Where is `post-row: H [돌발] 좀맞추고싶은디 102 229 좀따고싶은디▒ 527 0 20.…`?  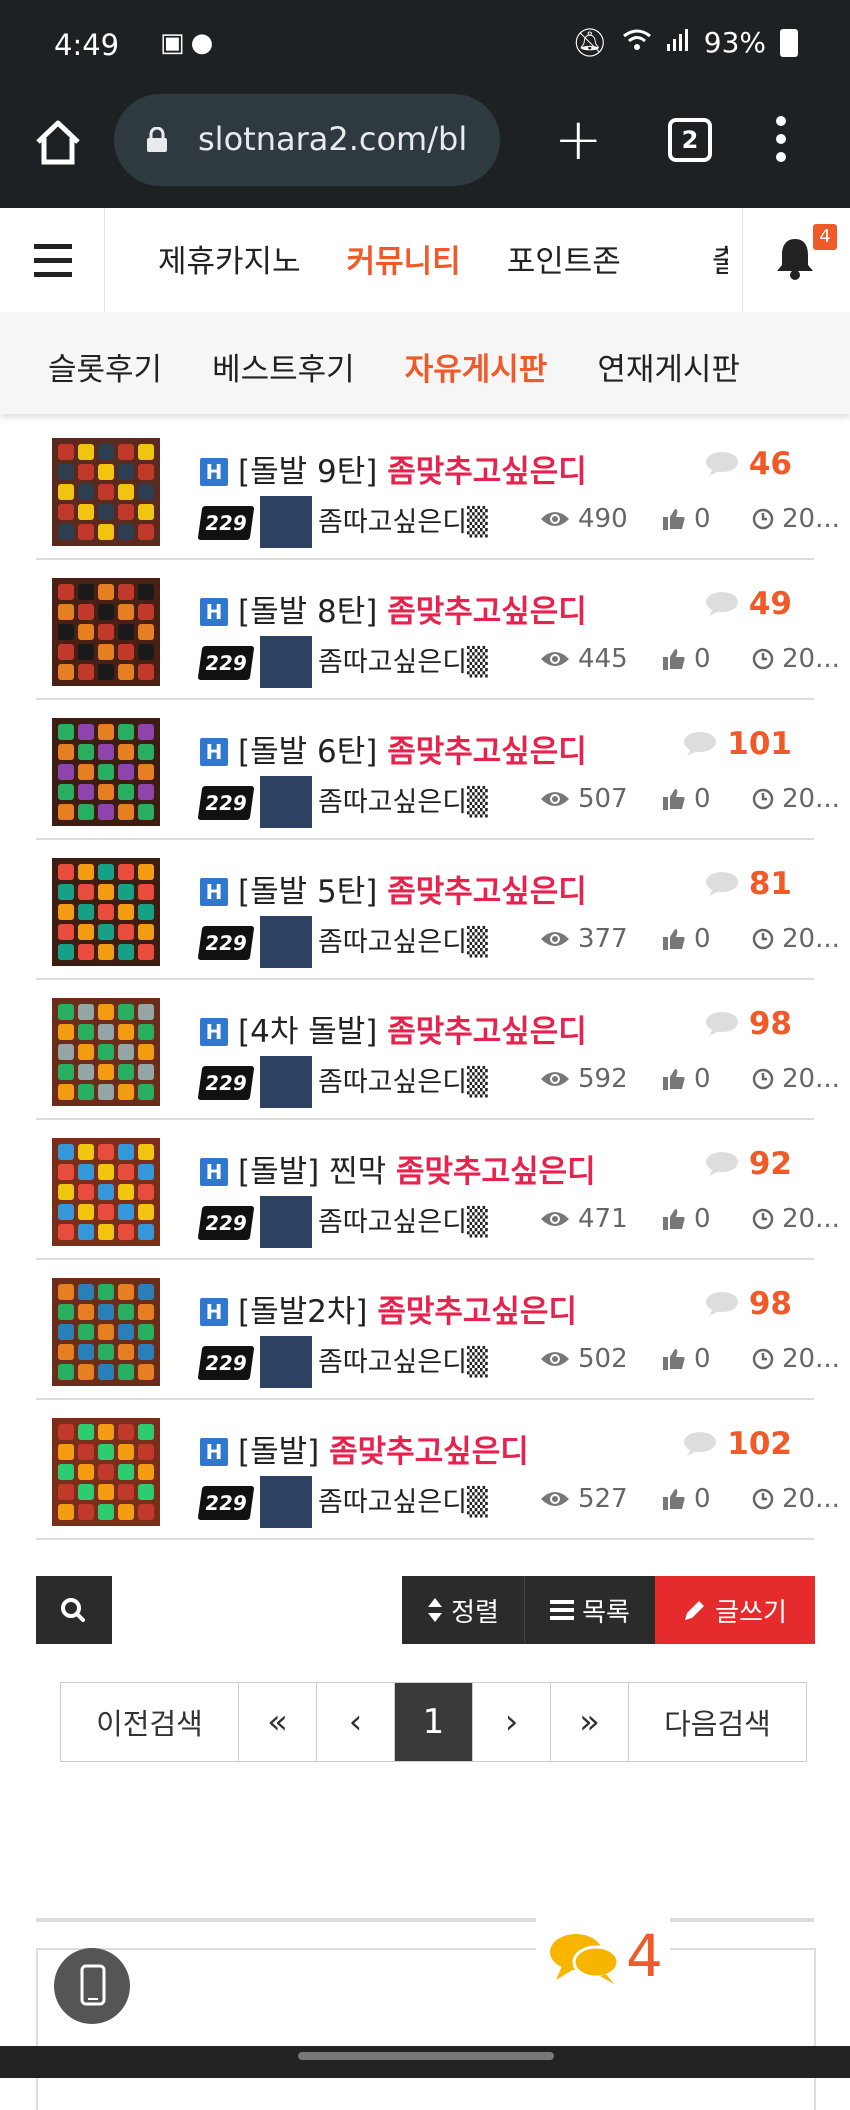 post-row: H [돌발] 좀맞추고싶은디 102 229 좀따고싶은디▒ 527 0 20.… is located at coordinates (438, 1470).